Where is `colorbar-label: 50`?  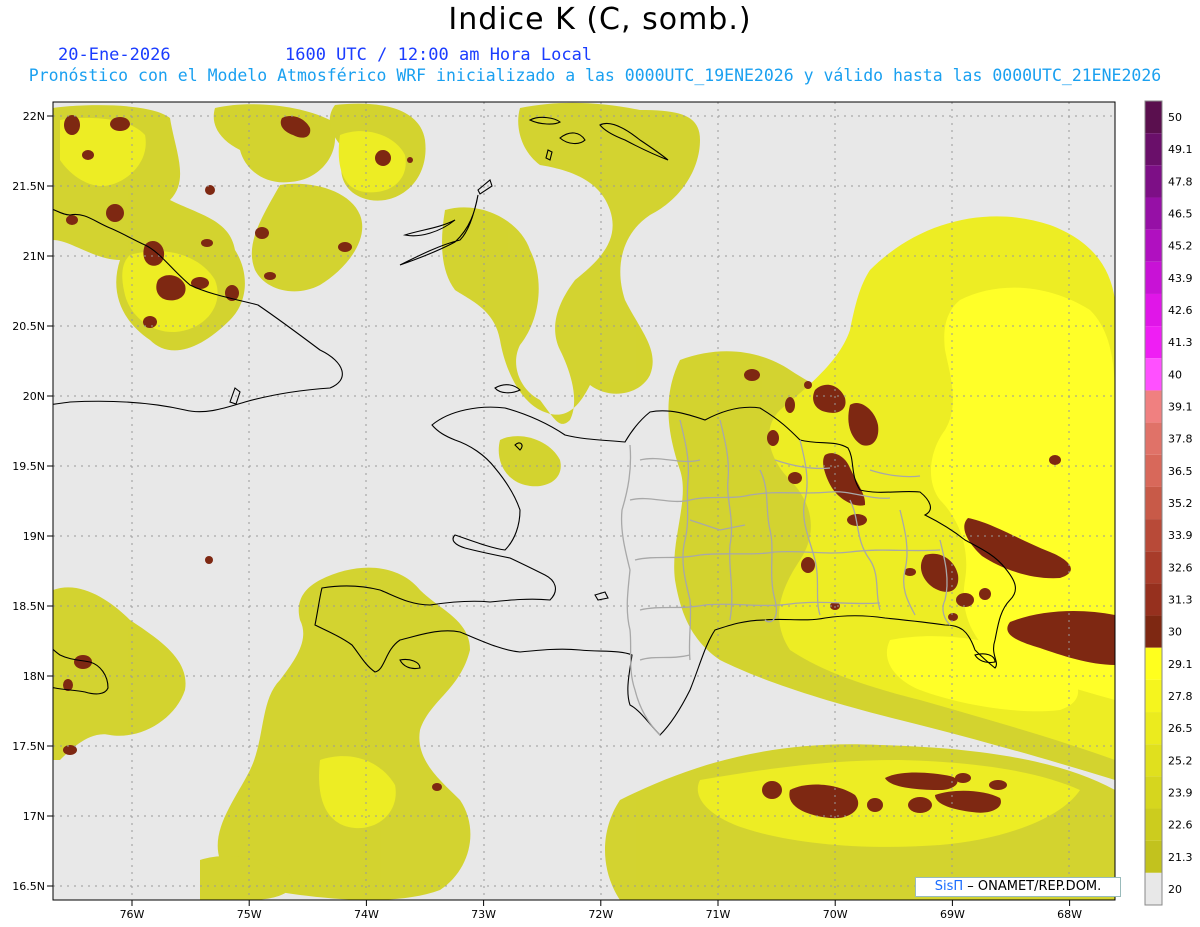
colorbar-label: 50 is located at coordinates (1175, 117).